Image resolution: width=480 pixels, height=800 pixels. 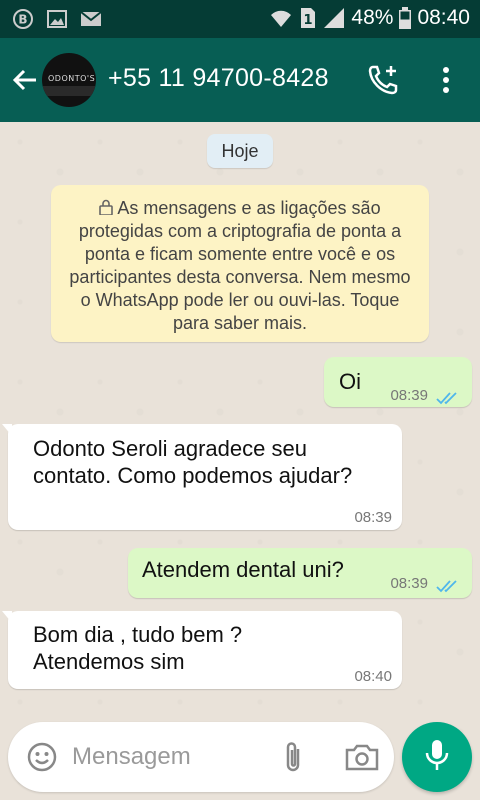 What do you see at coordinates (293, 757) in the screenshot?
I see `attach-icon` at bounding box center [293, 757].